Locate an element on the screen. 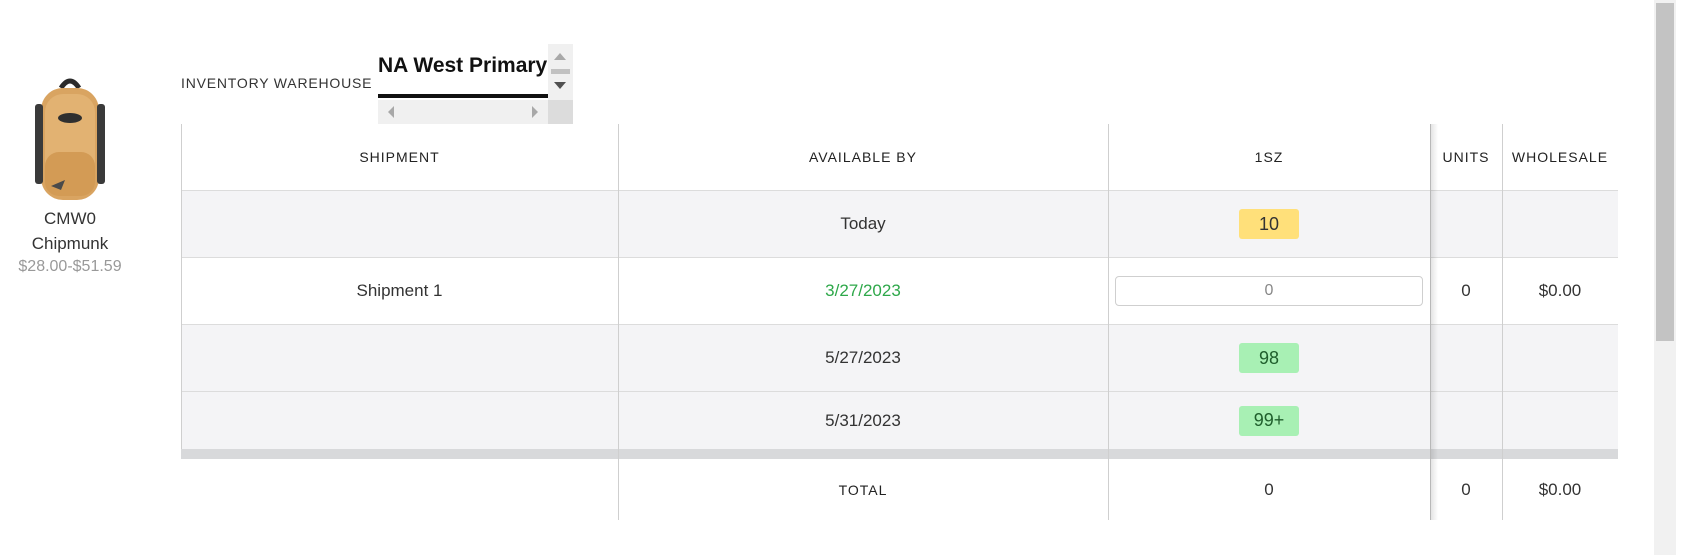 The width and height of the screenshot is (1684, 555). total-label: TOTAL is located at coordinates (863, 489).